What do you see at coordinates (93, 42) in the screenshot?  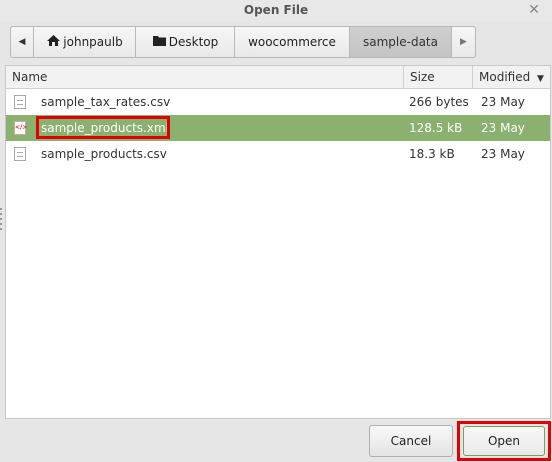 I see `path-segment-label: johnpaulb` at bounding box center [93, 42].